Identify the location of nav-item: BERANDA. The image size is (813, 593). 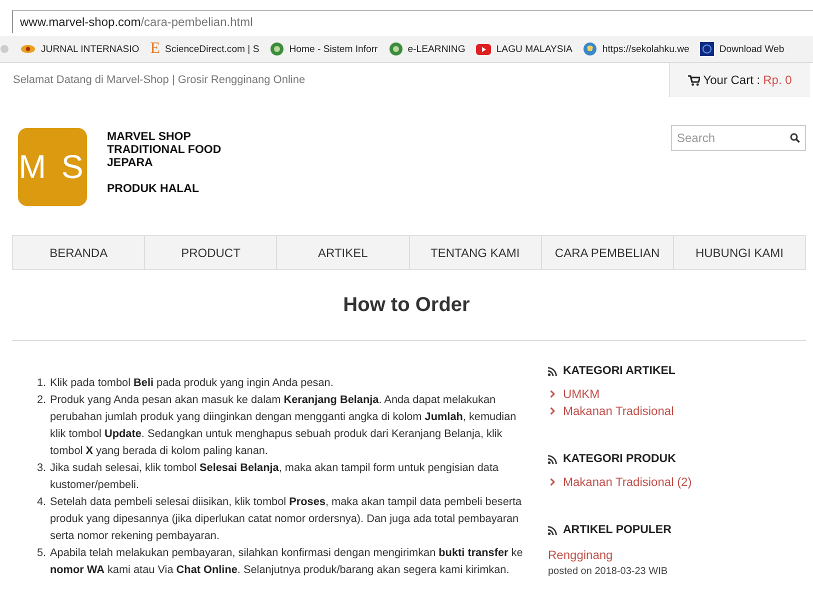
(79, 252).